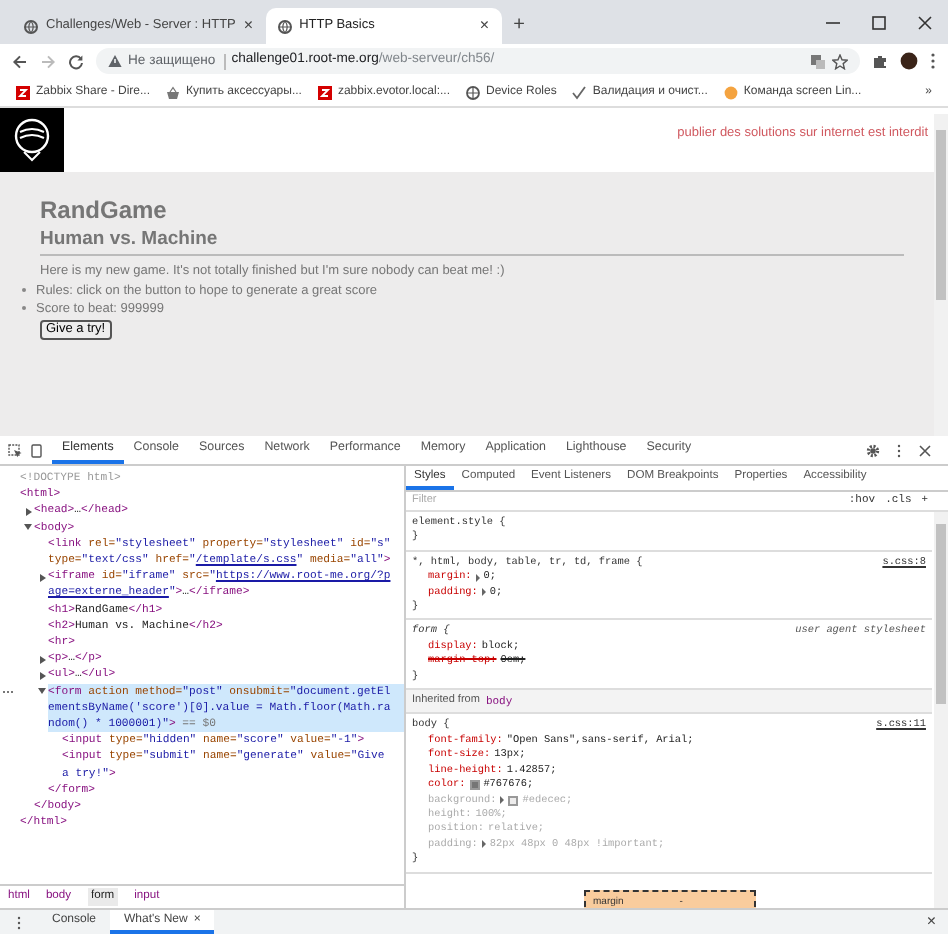  Describe the element at coordinates (840, 61) in the screenshot. I see `star-icon` at that location.